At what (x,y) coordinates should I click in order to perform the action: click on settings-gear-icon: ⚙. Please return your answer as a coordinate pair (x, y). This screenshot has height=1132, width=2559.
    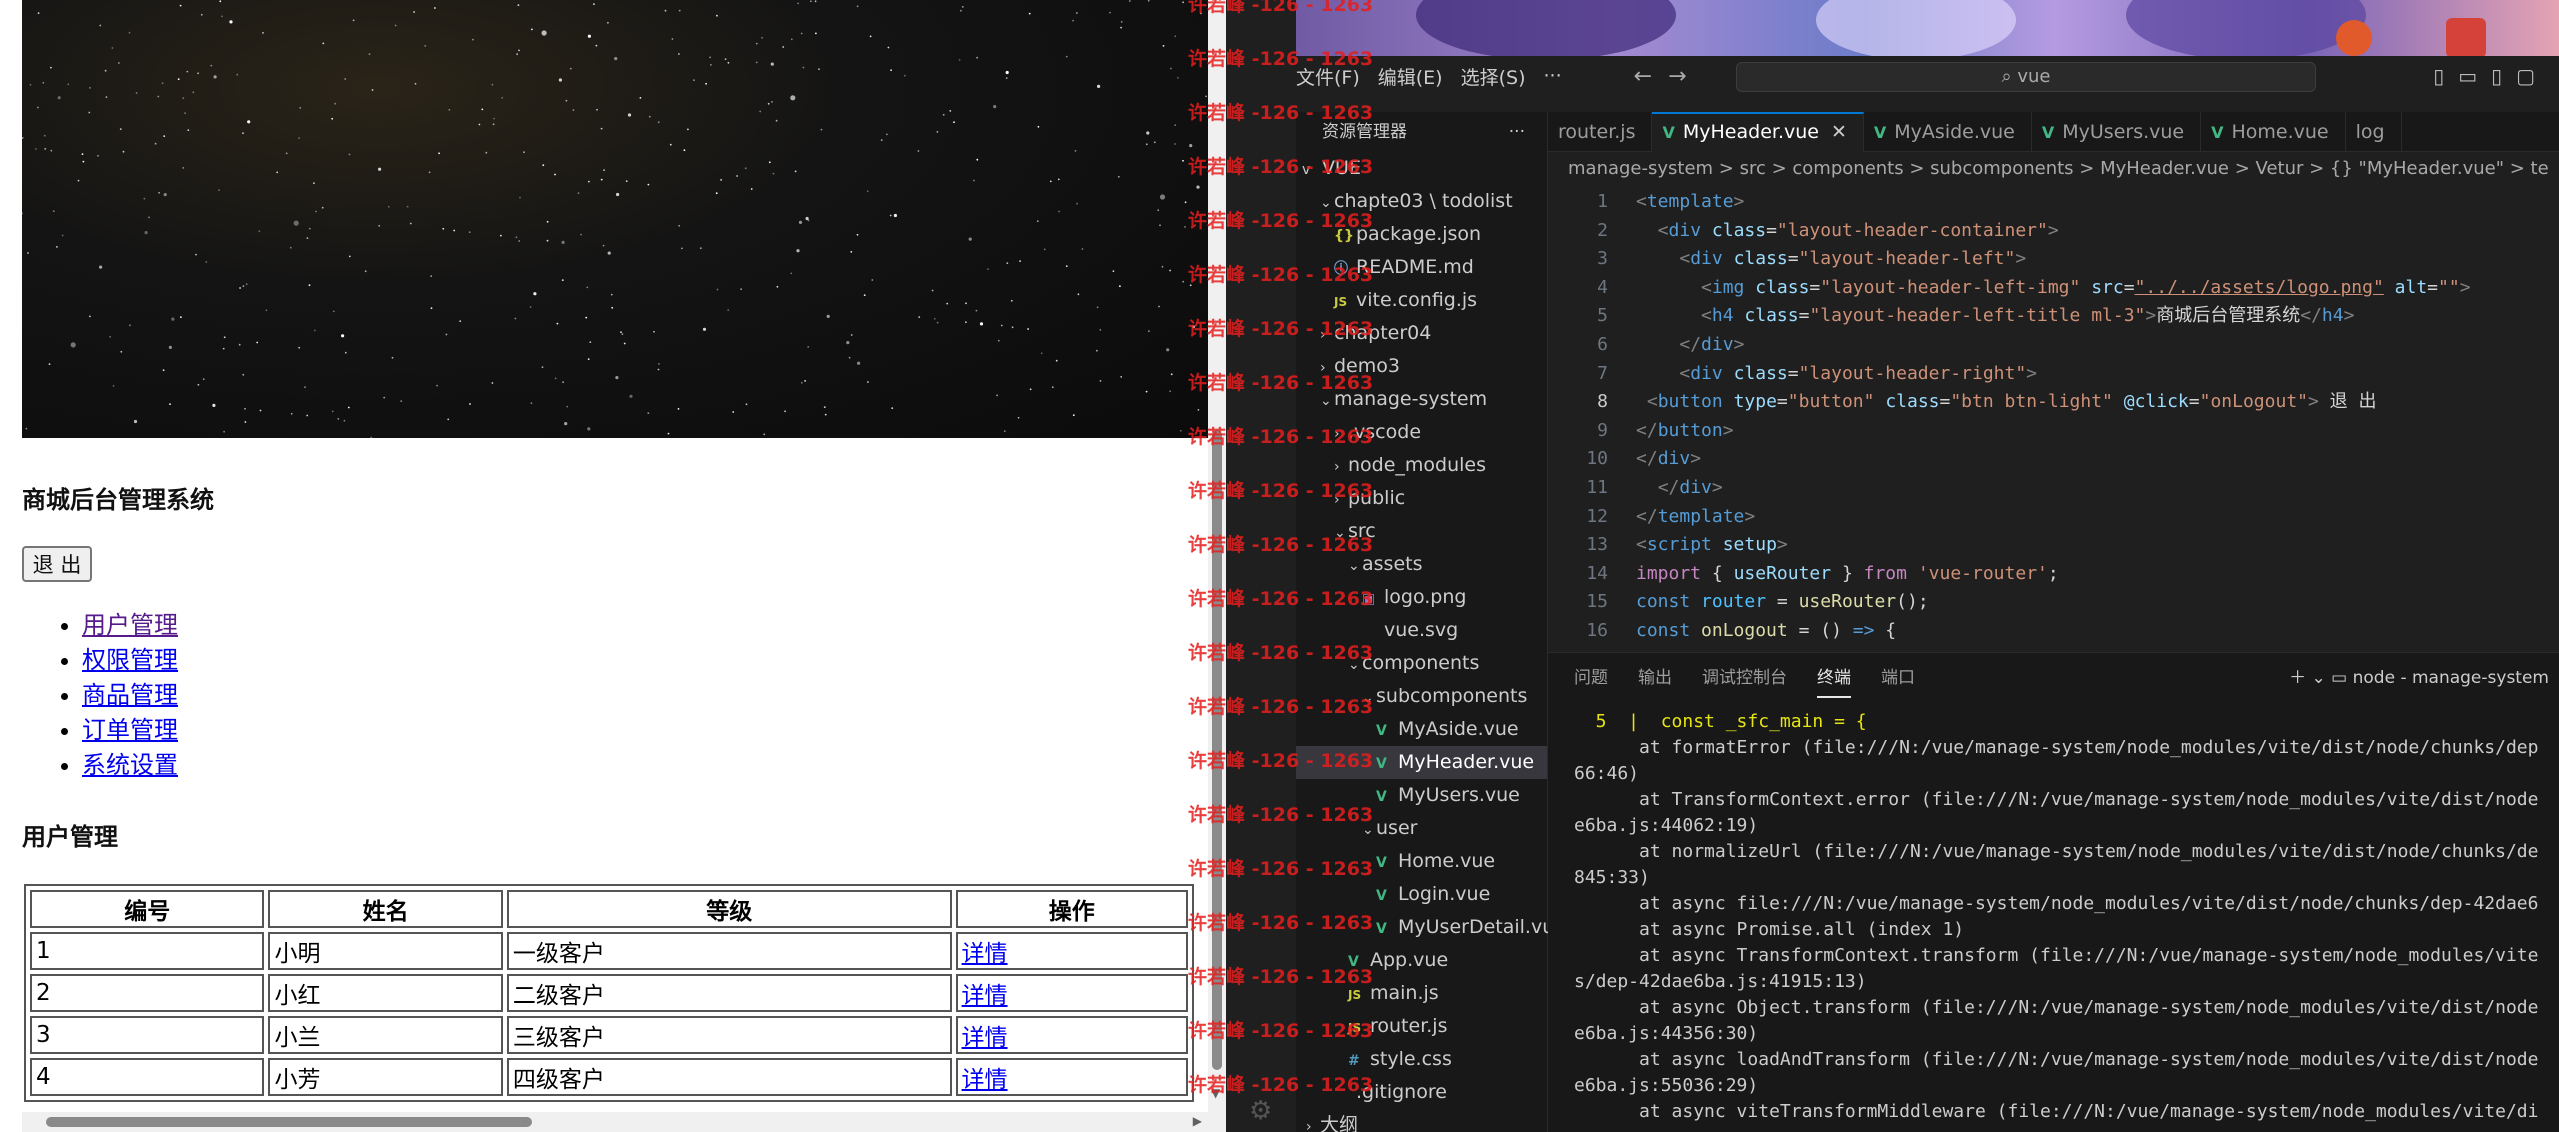
    Looking at the image, I should click on (1260, 1111).